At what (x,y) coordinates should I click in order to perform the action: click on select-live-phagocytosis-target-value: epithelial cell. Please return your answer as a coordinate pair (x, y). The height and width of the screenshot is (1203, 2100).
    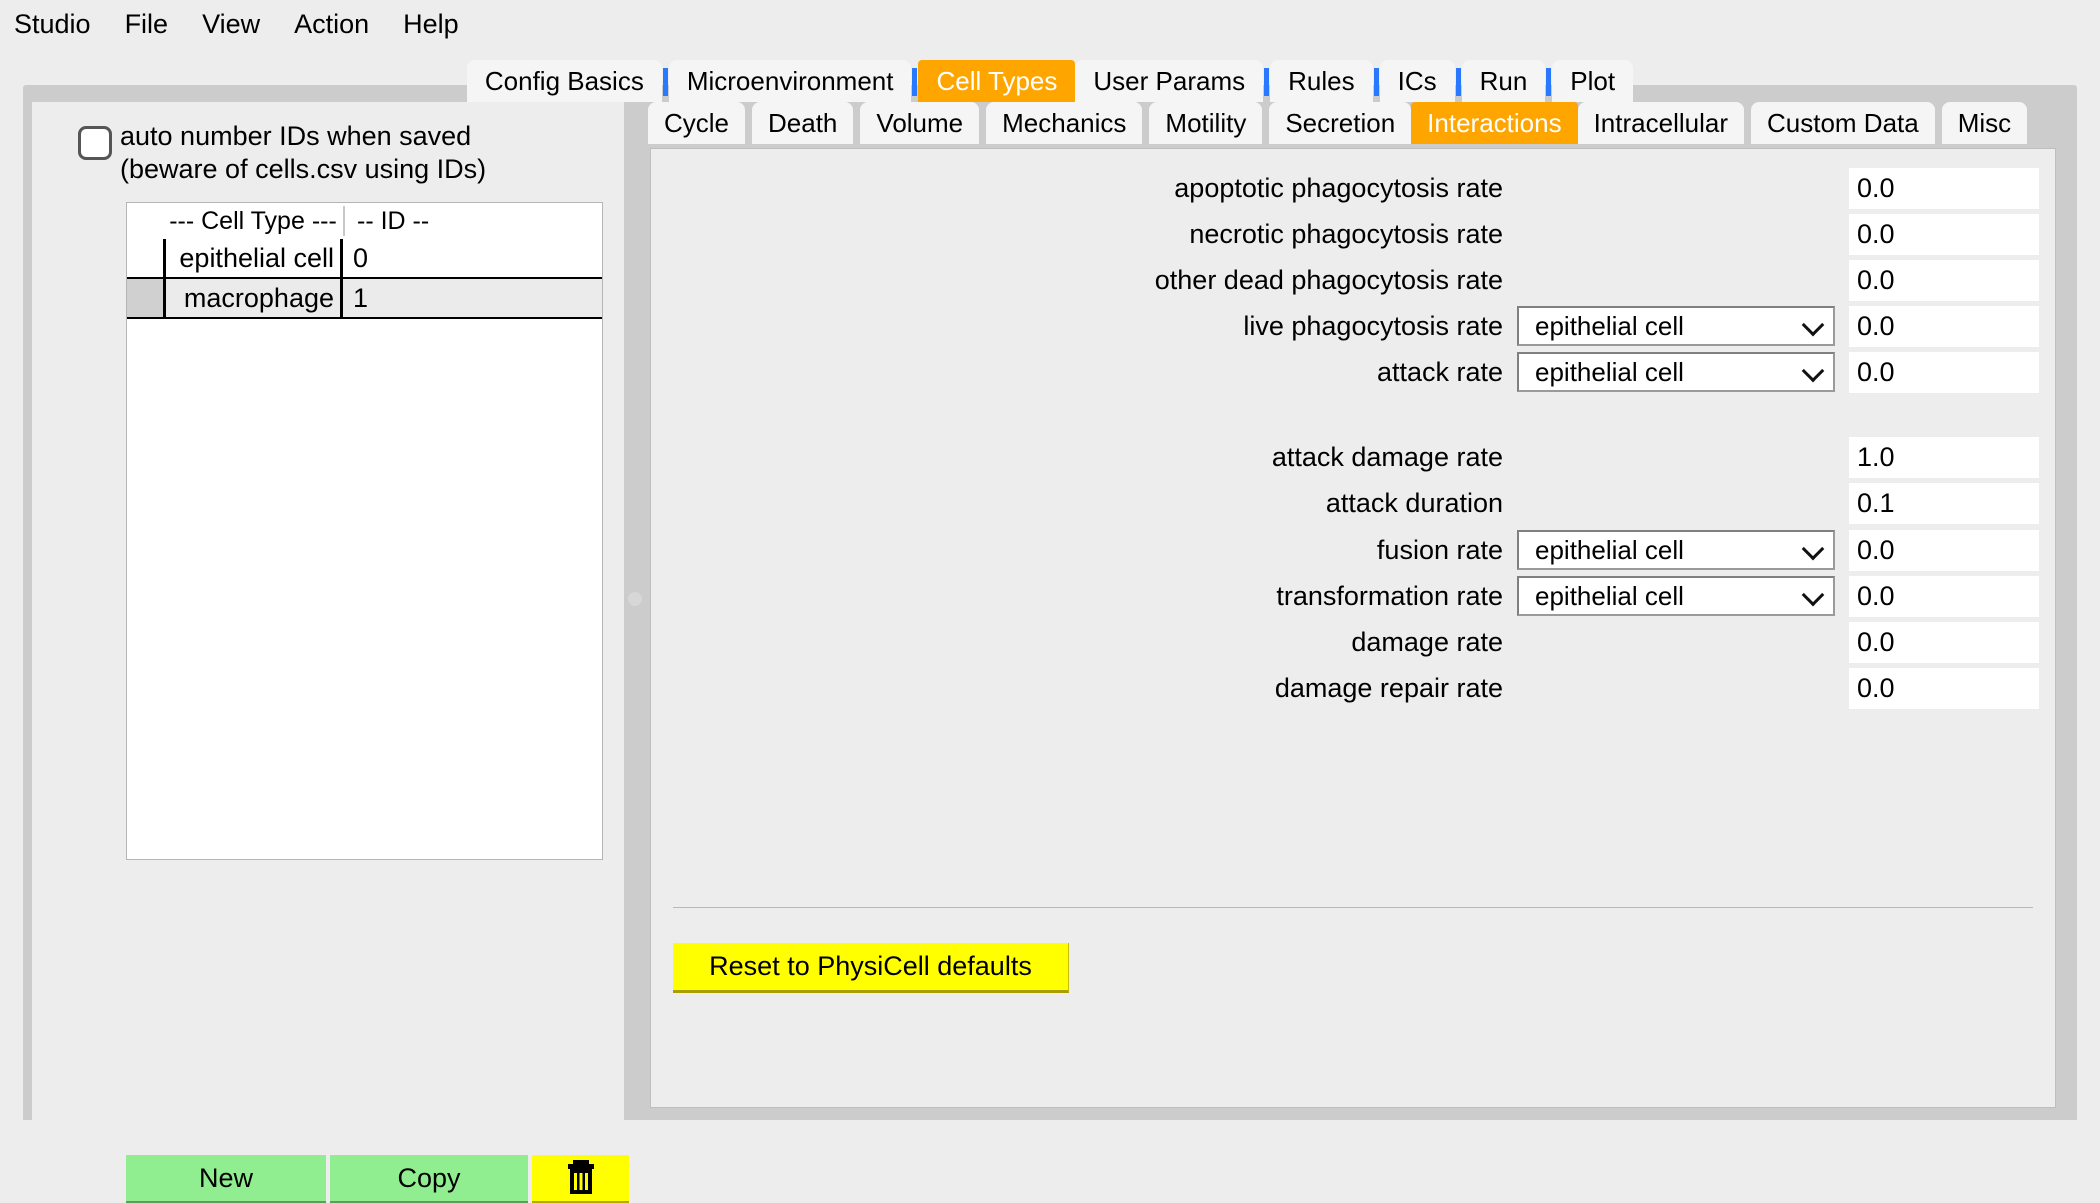
    Looking at the image, I should click on (1609, 325).